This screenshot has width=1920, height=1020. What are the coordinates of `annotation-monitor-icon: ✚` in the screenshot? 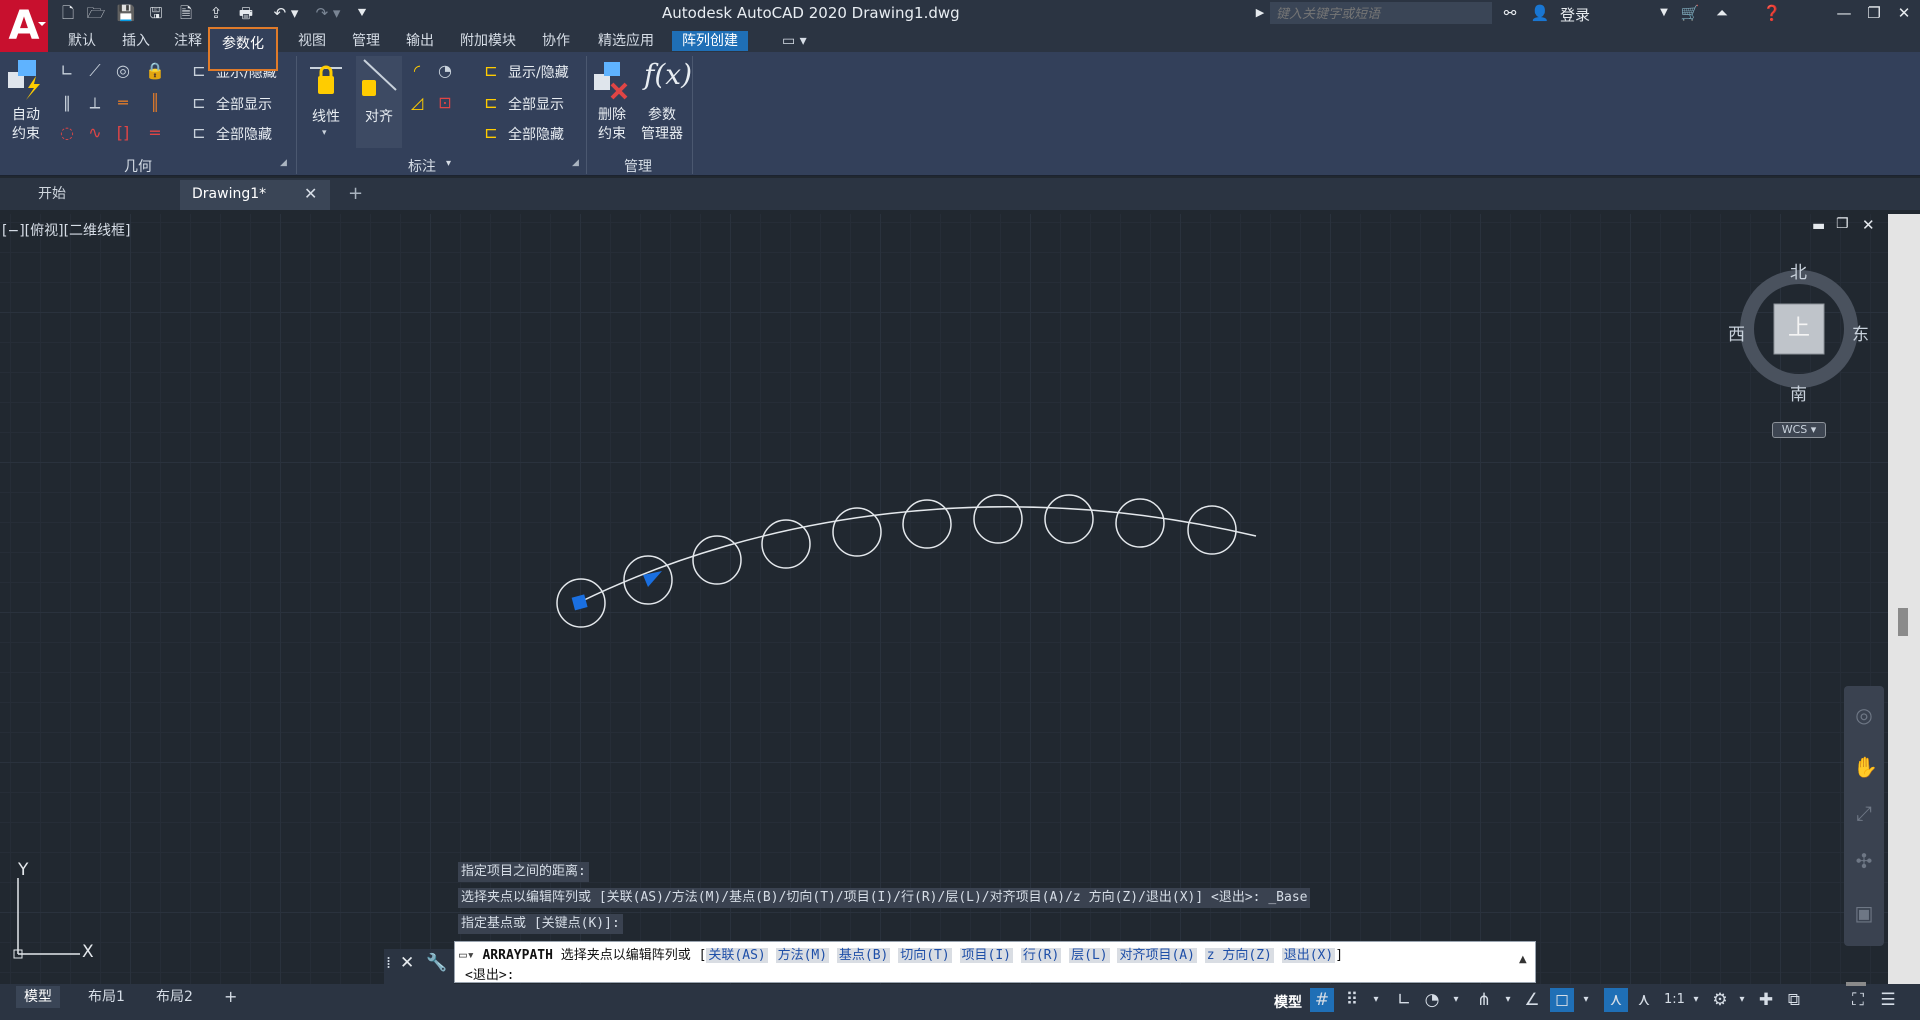 It's located at (1766, 1000).